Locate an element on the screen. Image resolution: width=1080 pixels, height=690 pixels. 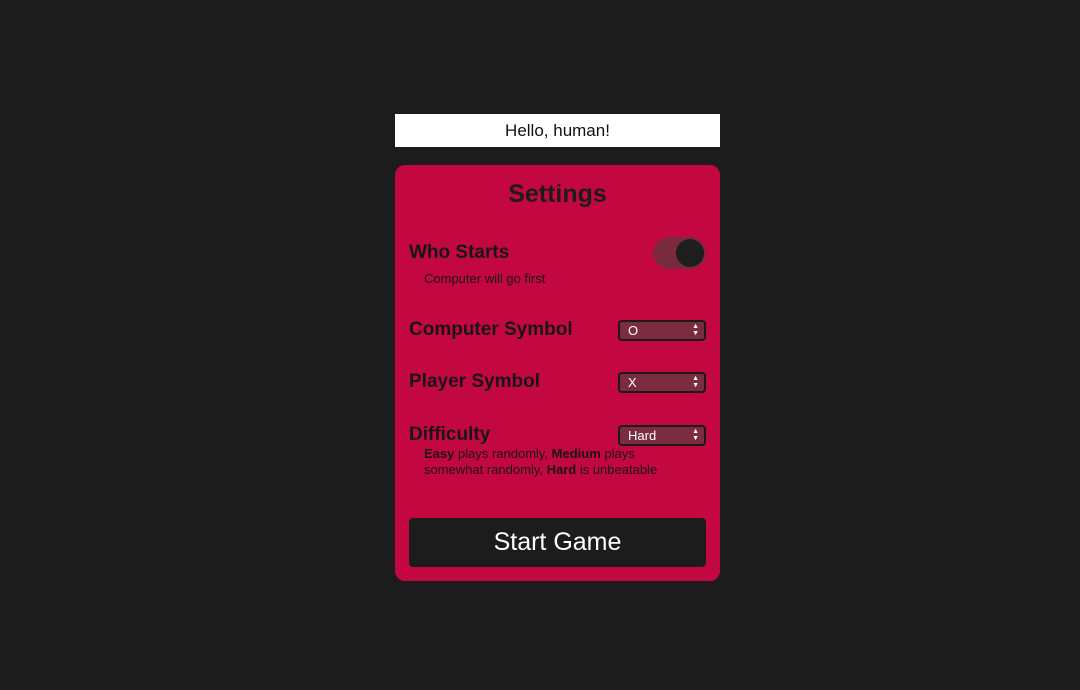
player-symbol-select: X ▲ ▼ is located at coordinates (662, 382).